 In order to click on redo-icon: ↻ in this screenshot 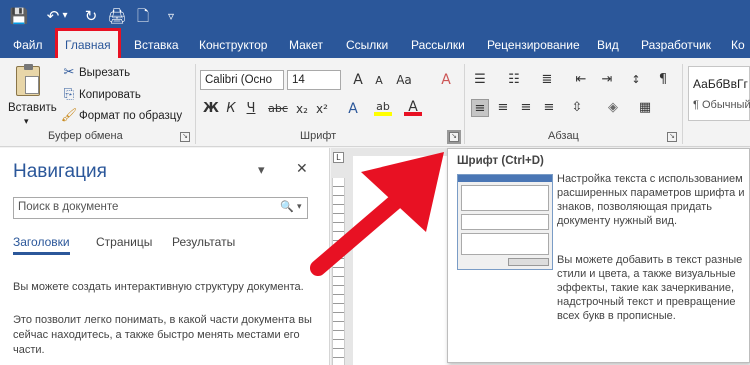, I will do `click(91, 16)`.